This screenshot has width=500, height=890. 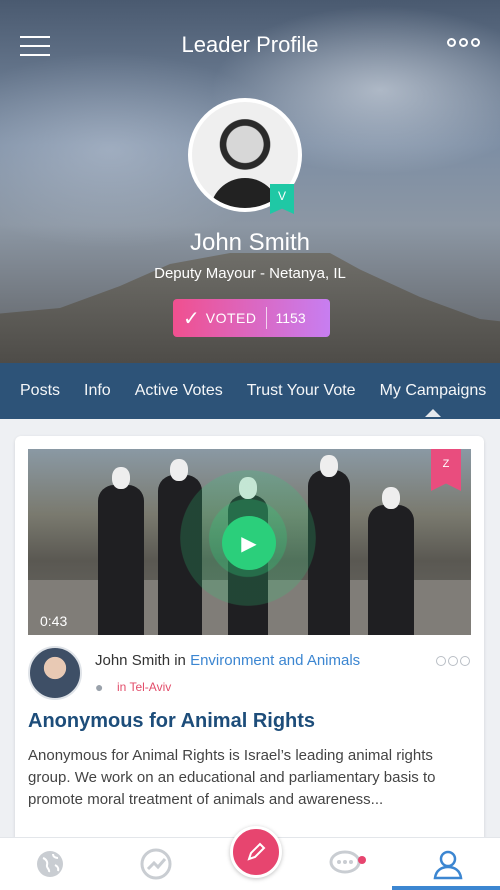 What do you see at coordinates (362, 860) in the screenshot?
I see `notification-dot` at bounding box center [362, 860].